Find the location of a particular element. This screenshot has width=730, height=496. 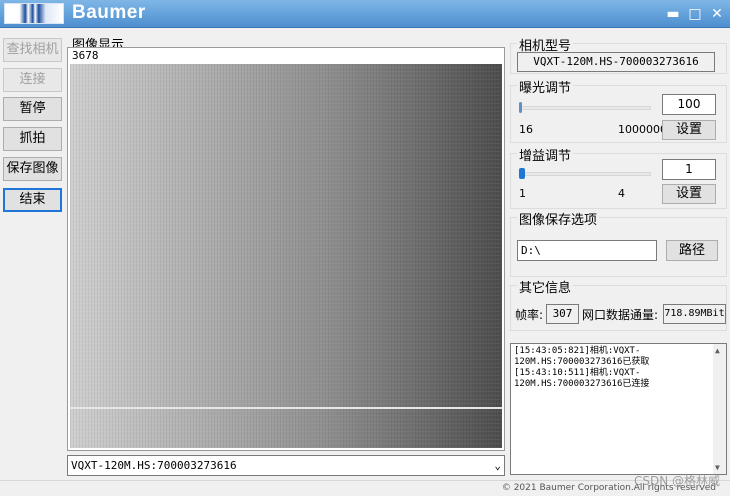

exposure-set-button: 设置 is located at coordinates (689, 130).